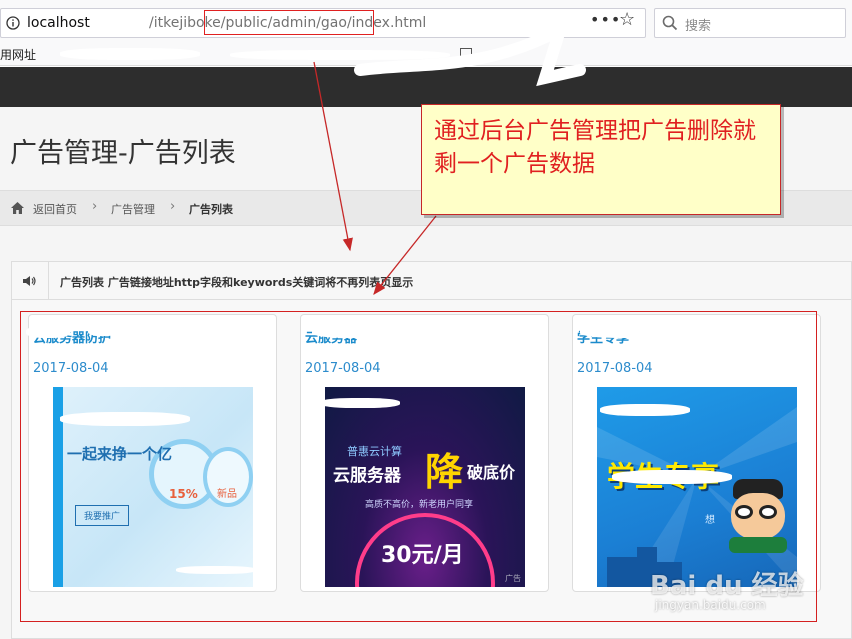 The width and height of the screenshot is (852, 639). Describe the element at coordinates (426, 87) in the screenshot. I see `admin-top-bar` at that location.